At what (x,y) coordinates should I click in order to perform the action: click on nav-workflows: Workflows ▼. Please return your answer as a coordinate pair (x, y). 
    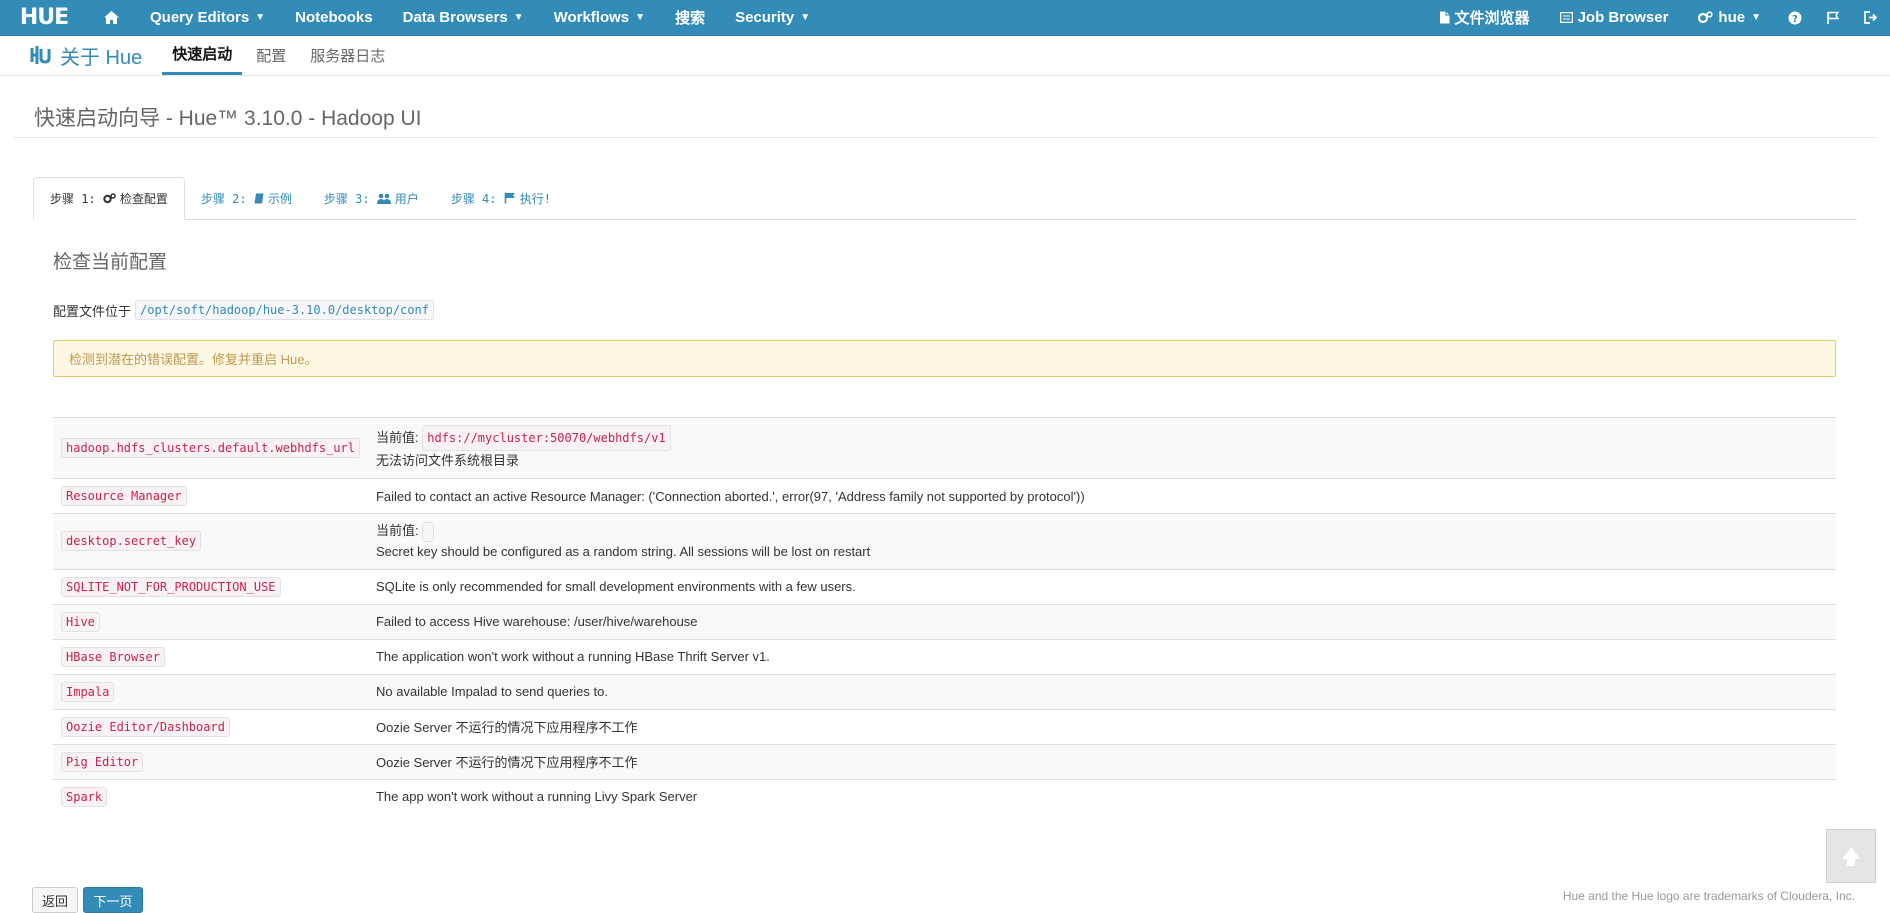
    Looking at the image, I should click on (599, 18).